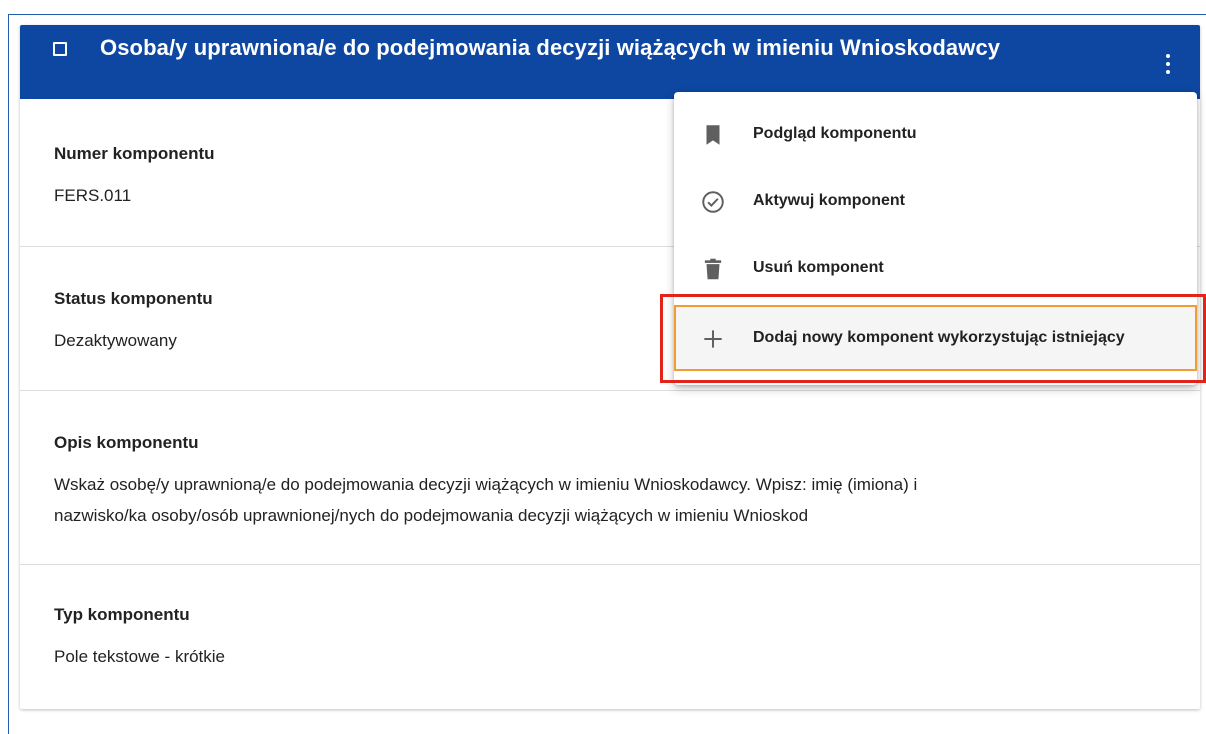 The image size is (1206, 734). Describe the element at coordinates (935, 269) in the screenshot. I see `menu-item-delete: Usuń komponent` at that location.